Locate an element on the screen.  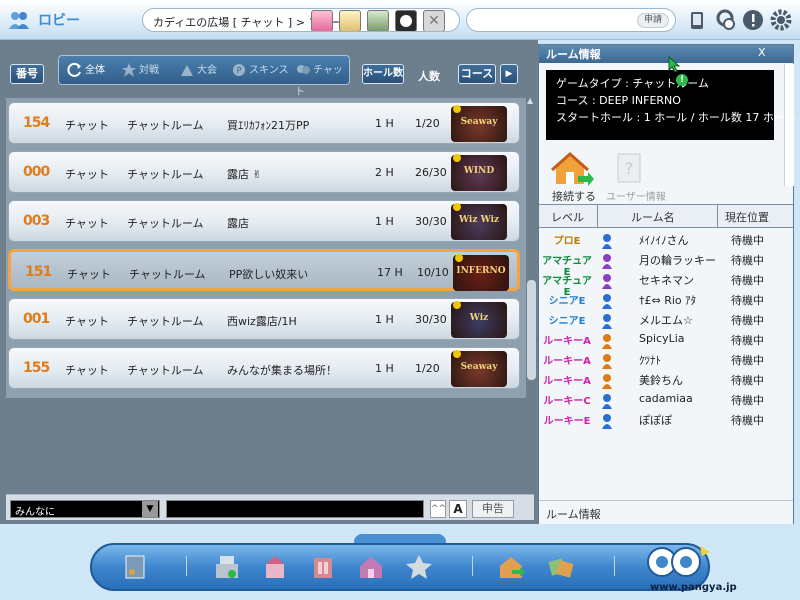
room-name: 露店 is located at coordinates (238, 223).